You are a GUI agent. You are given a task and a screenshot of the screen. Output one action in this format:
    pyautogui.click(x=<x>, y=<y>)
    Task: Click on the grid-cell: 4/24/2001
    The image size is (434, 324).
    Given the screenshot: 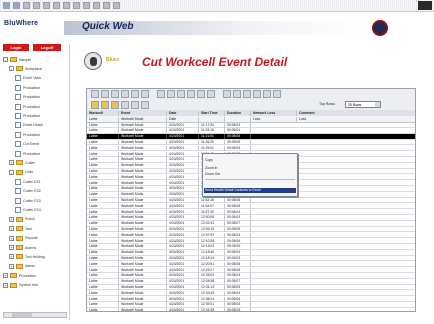 What is the action you would take?
    pyautogui.click(x=183, y=224)
    